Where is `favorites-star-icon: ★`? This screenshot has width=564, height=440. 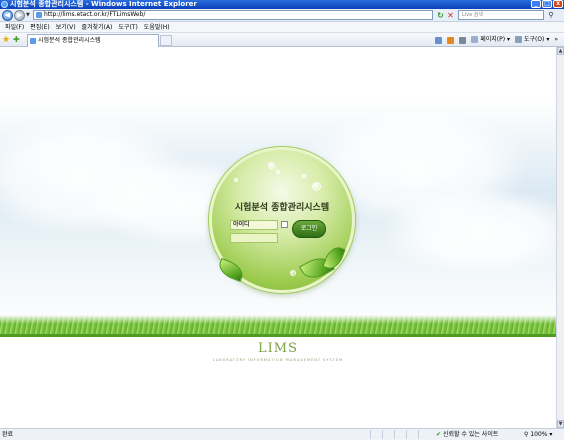
favorites-star-icon: ★ is located at coordinates (6, 40).